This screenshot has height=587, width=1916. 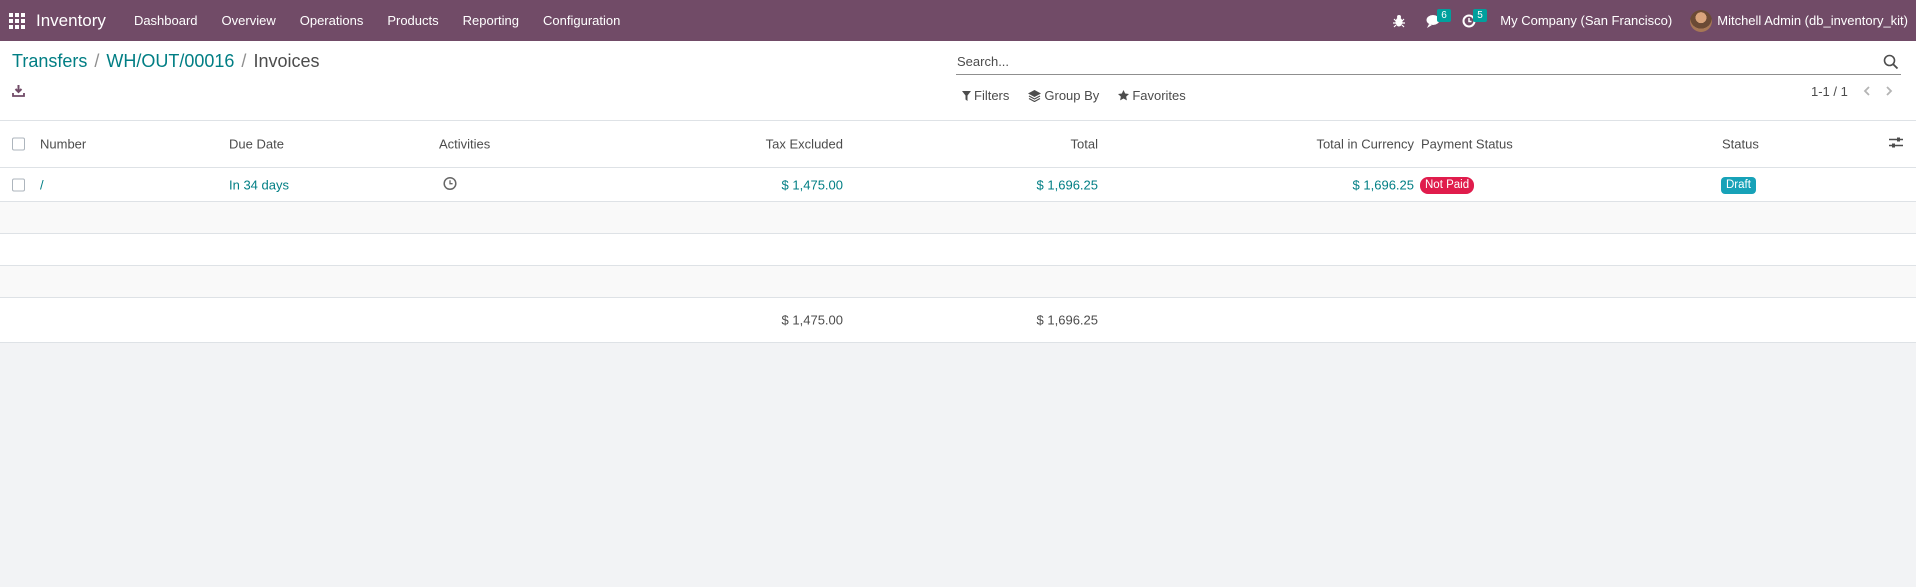 I want to click on search-input, so click(x=1419, y=61).